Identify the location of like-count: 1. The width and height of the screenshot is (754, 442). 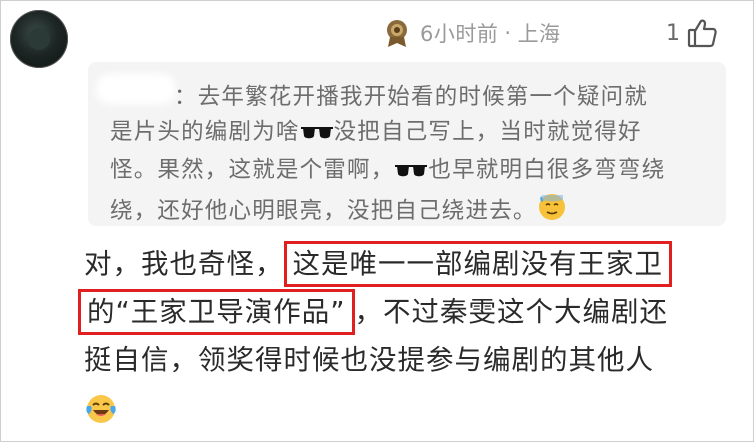
(673, 33).